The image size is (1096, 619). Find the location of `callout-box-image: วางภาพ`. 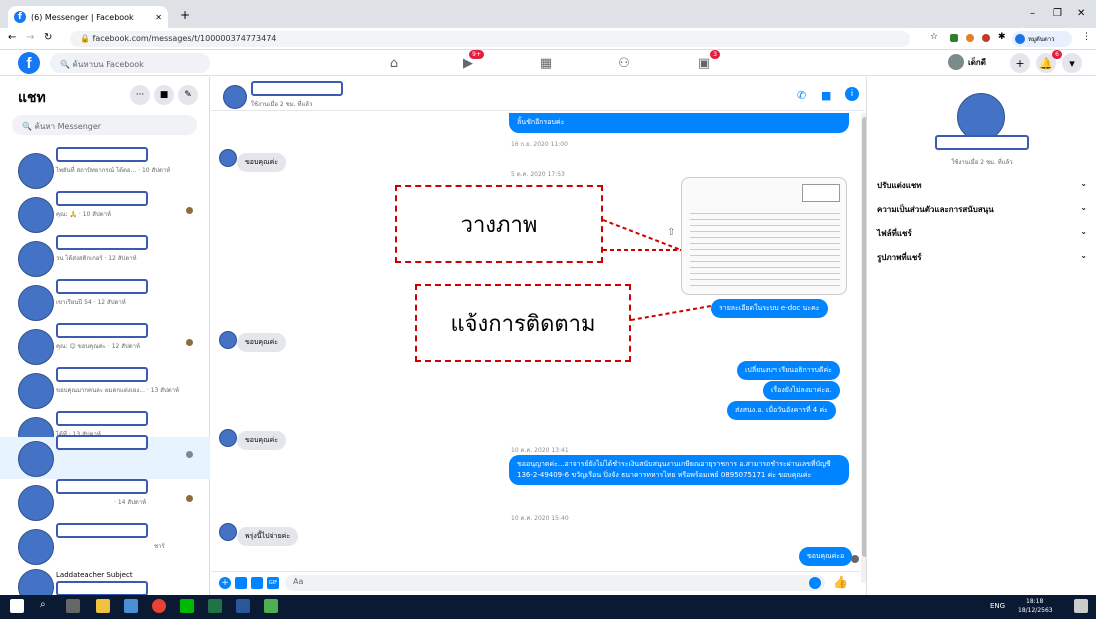

callout-box-image: วางภาพ is located at coordinates (499, 224).